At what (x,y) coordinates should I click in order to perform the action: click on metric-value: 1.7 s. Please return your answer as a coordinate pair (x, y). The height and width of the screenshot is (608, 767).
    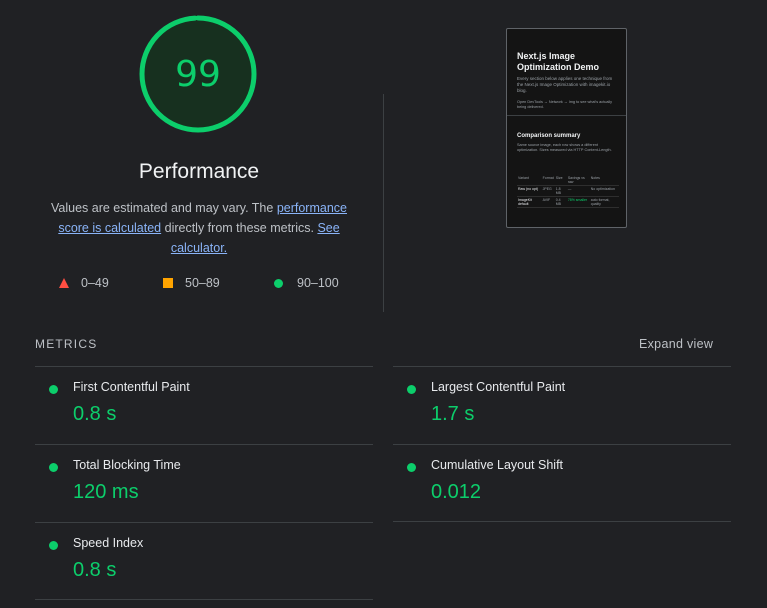
    Looking at the image, I should click on (453, 414).